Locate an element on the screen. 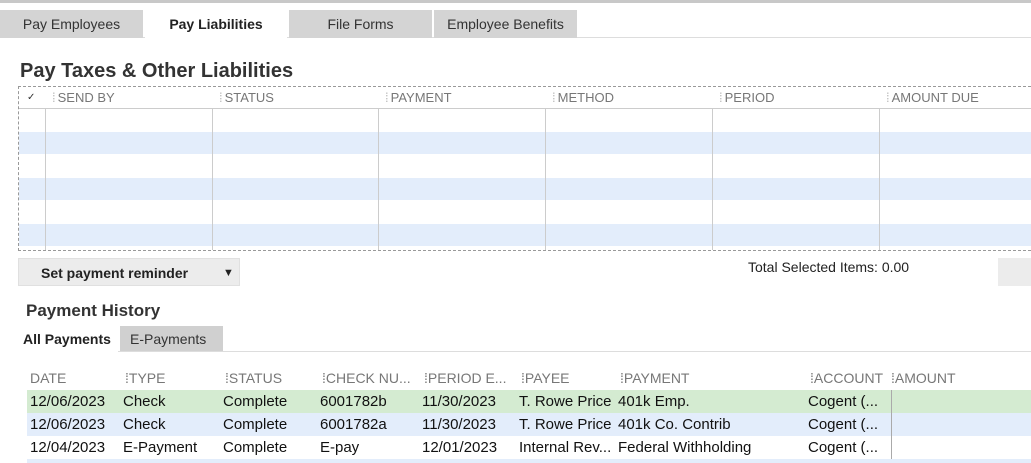 The height and width of the screenshot is (463, 1031). select-all-checkbox: ✓ is located at coordinates (31, 98).